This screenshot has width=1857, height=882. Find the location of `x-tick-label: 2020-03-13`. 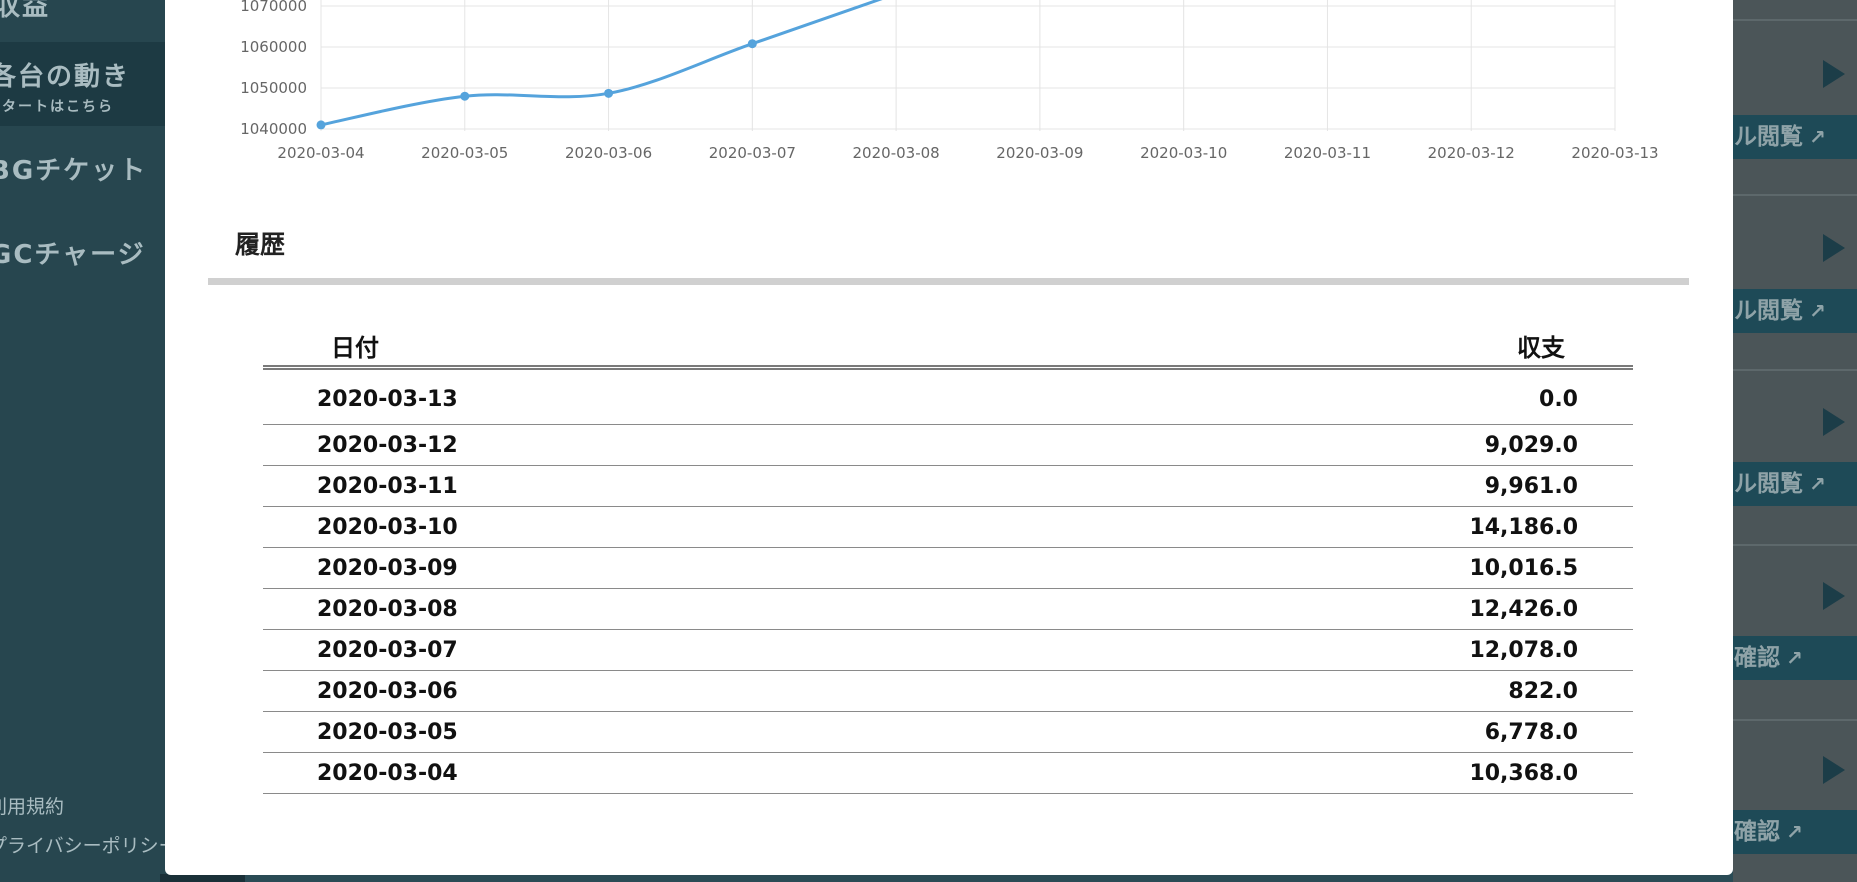

x-tick-label: 2020-03-13 is located at coordinates (1614, 153).